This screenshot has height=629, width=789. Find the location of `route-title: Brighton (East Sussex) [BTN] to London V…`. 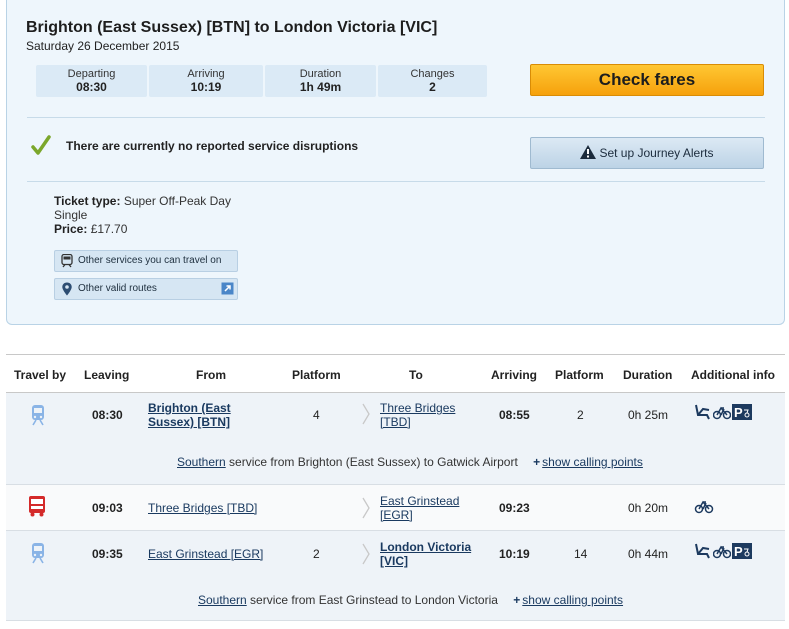

route-title: Brighton (East Sussex) [BTN] to London V… is located at coordinates (232, 27).